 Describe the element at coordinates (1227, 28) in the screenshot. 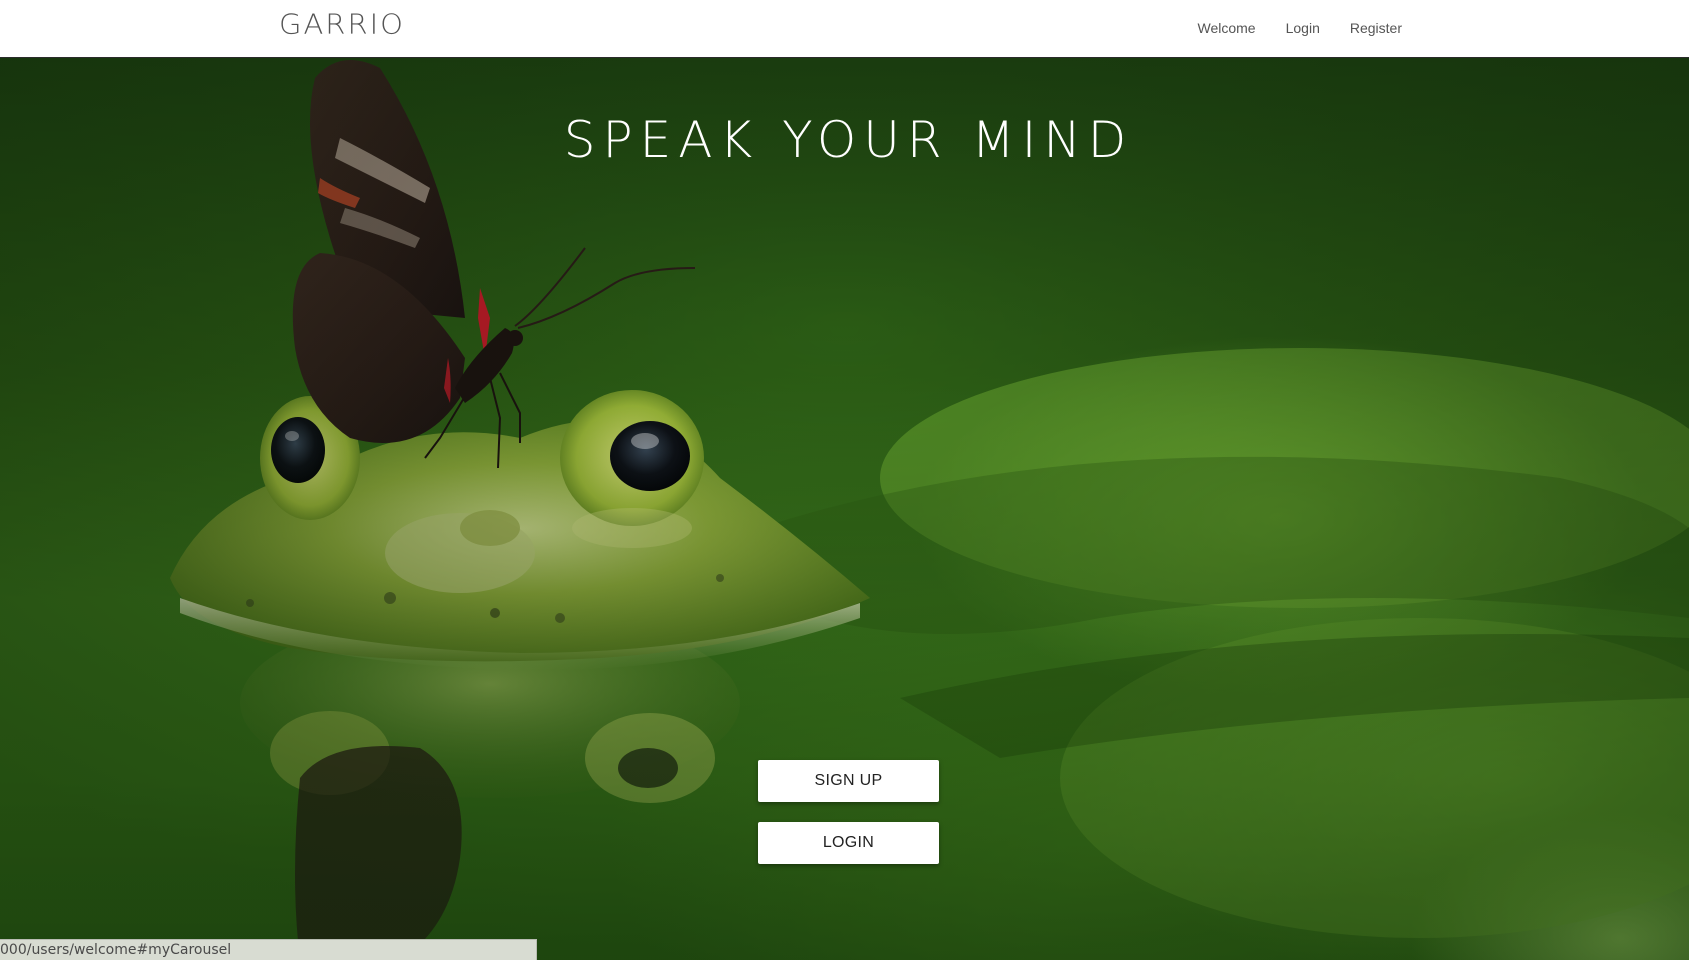

I see `nav-link-welcome: Welcome` at that location.